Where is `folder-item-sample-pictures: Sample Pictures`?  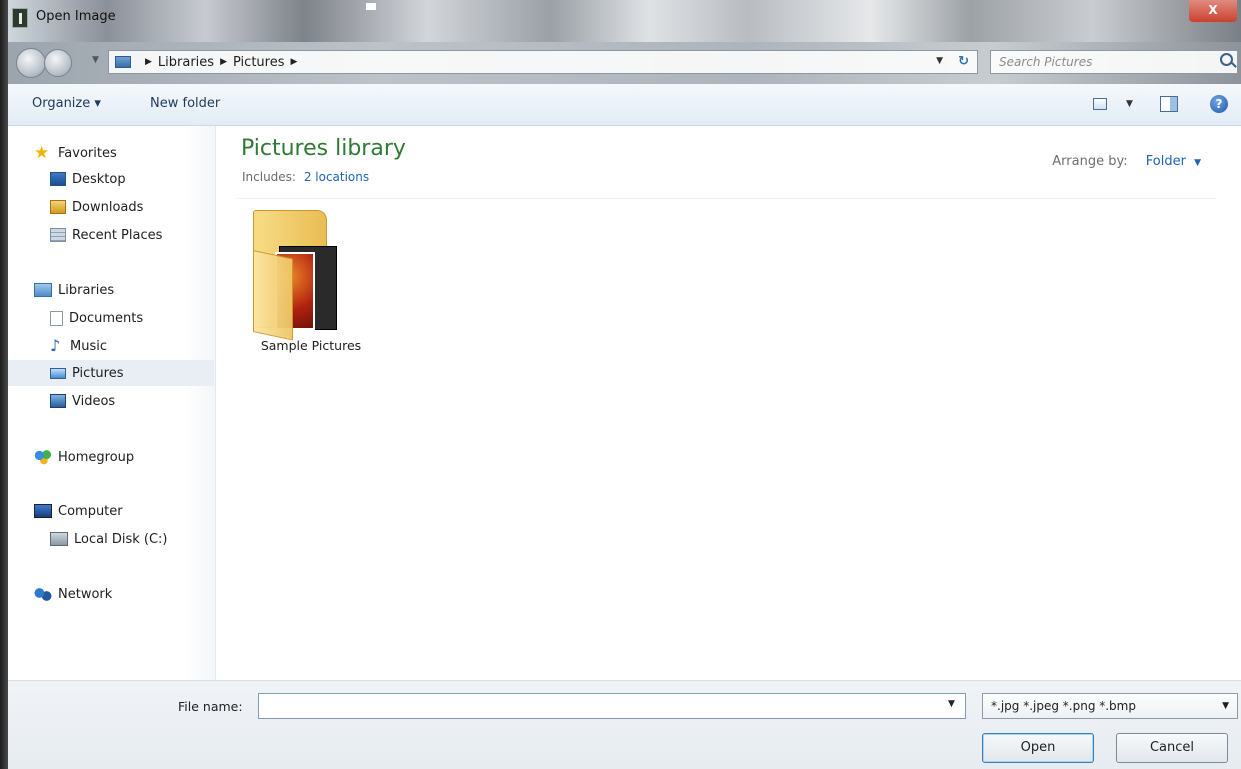
folder-item-sample-pictures: Sample Pictures is located at coordinates (308, 286).